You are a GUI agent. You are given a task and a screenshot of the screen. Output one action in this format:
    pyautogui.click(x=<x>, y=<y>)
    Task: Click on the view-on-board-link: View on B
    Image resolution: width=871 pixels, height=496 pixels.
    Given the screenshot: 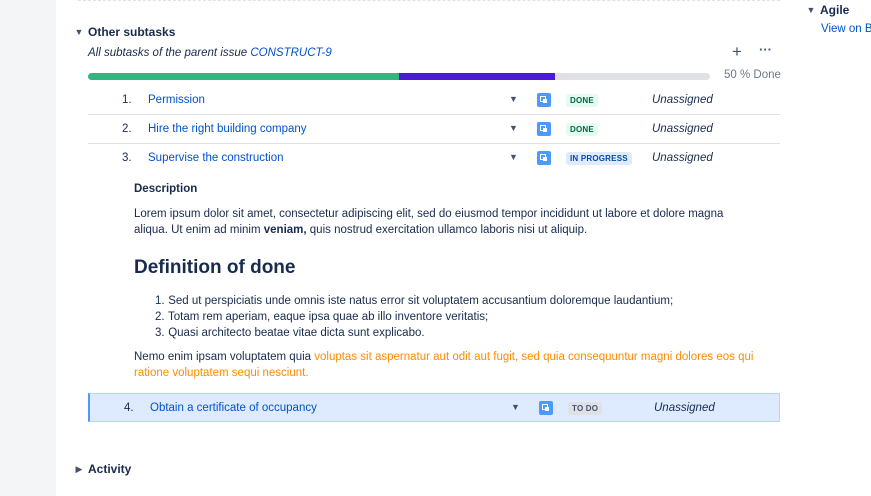 What is the action you would take?
    pyautogui.click(x=846, y=29)
    